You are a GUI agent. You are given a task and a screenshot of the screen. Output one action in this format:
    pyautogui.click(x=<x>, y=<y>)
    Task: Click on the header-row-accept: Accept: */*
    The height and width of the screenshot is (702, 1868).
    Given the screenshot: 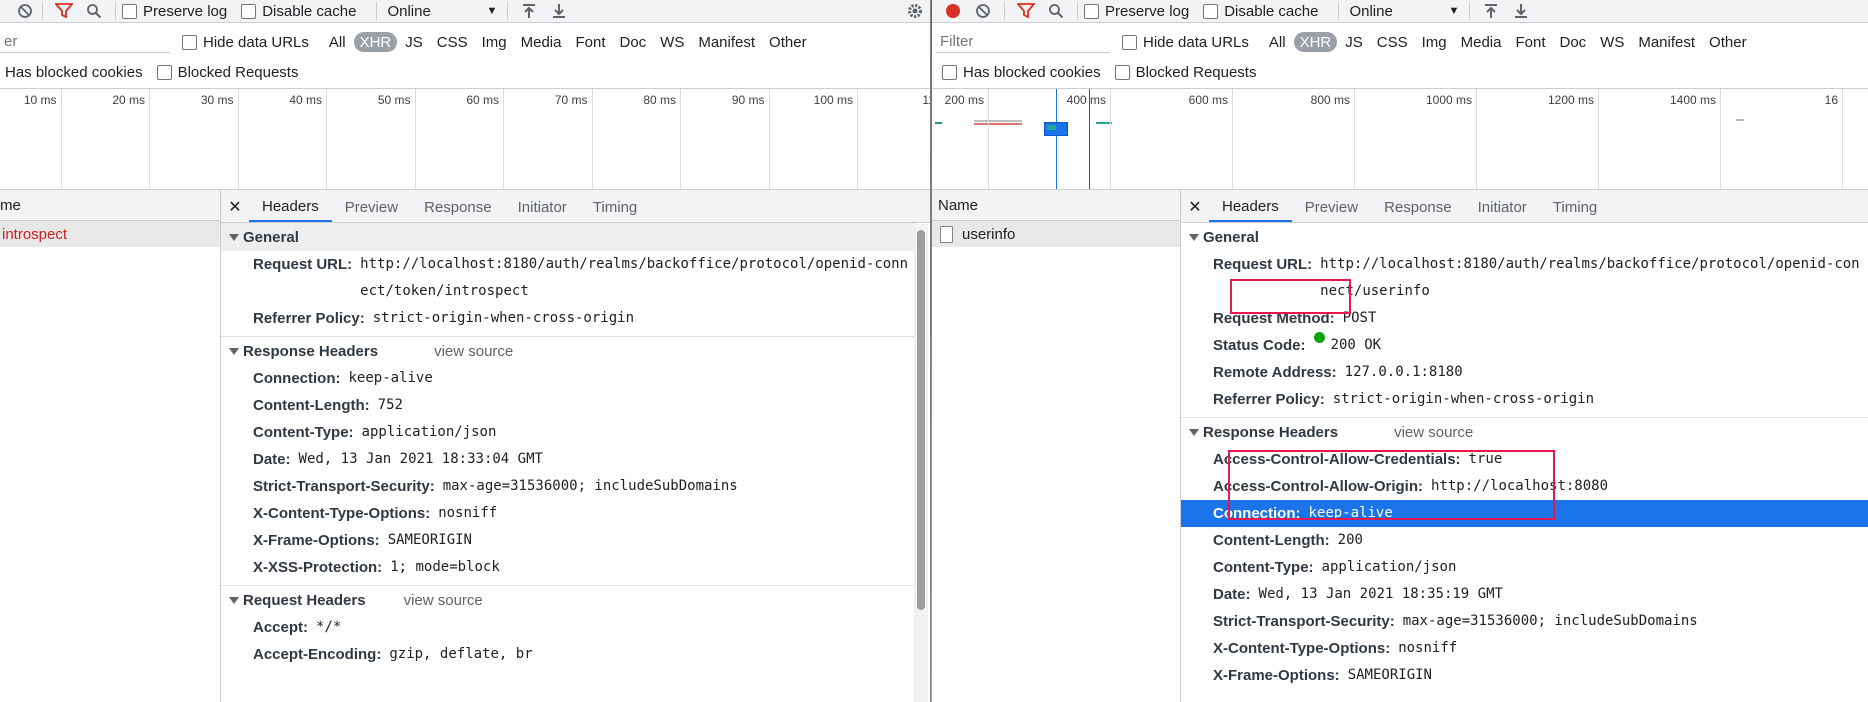 What is the action you would take?
    pyautogui.click(x=568, y=627)
    